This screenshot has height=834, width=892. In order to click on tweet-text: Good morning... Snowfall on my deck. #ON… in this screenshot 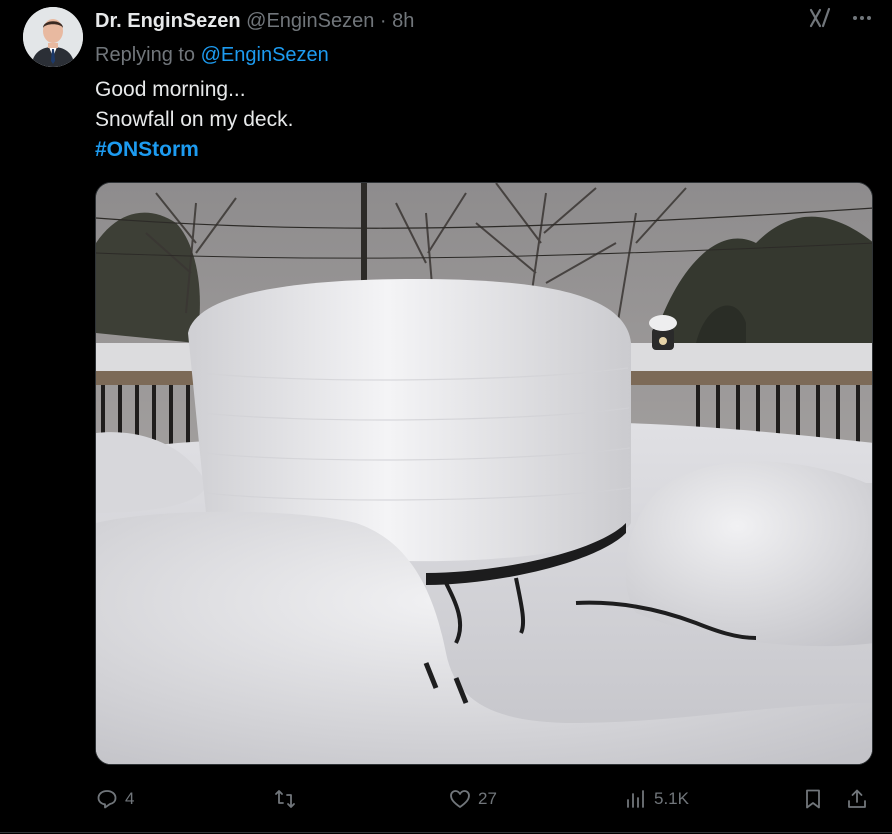, I will do `click(194, 120)`.